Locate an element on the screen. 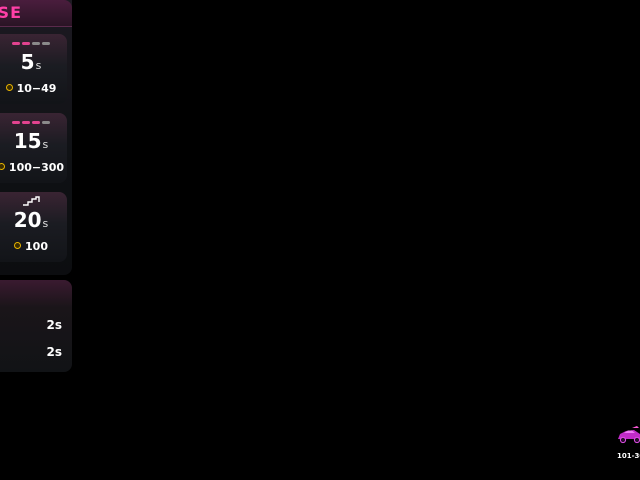  duration-value: 5 is located at coordinates (27, 62).